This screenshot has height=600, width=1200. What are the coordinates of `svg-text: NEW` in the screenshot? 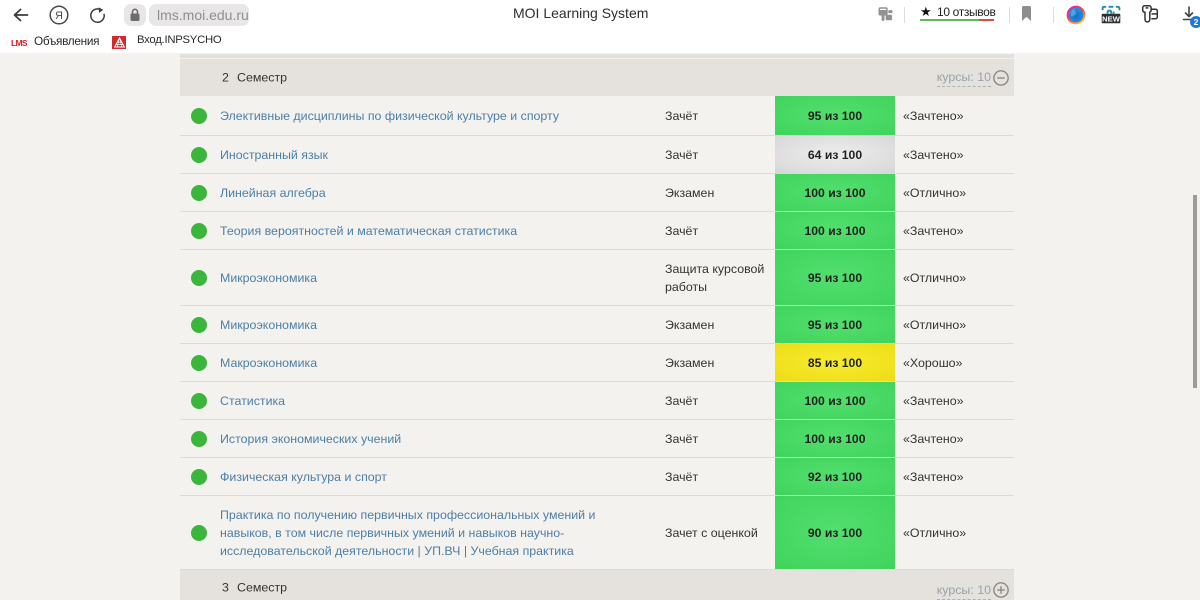 It's located at (1111, 18).